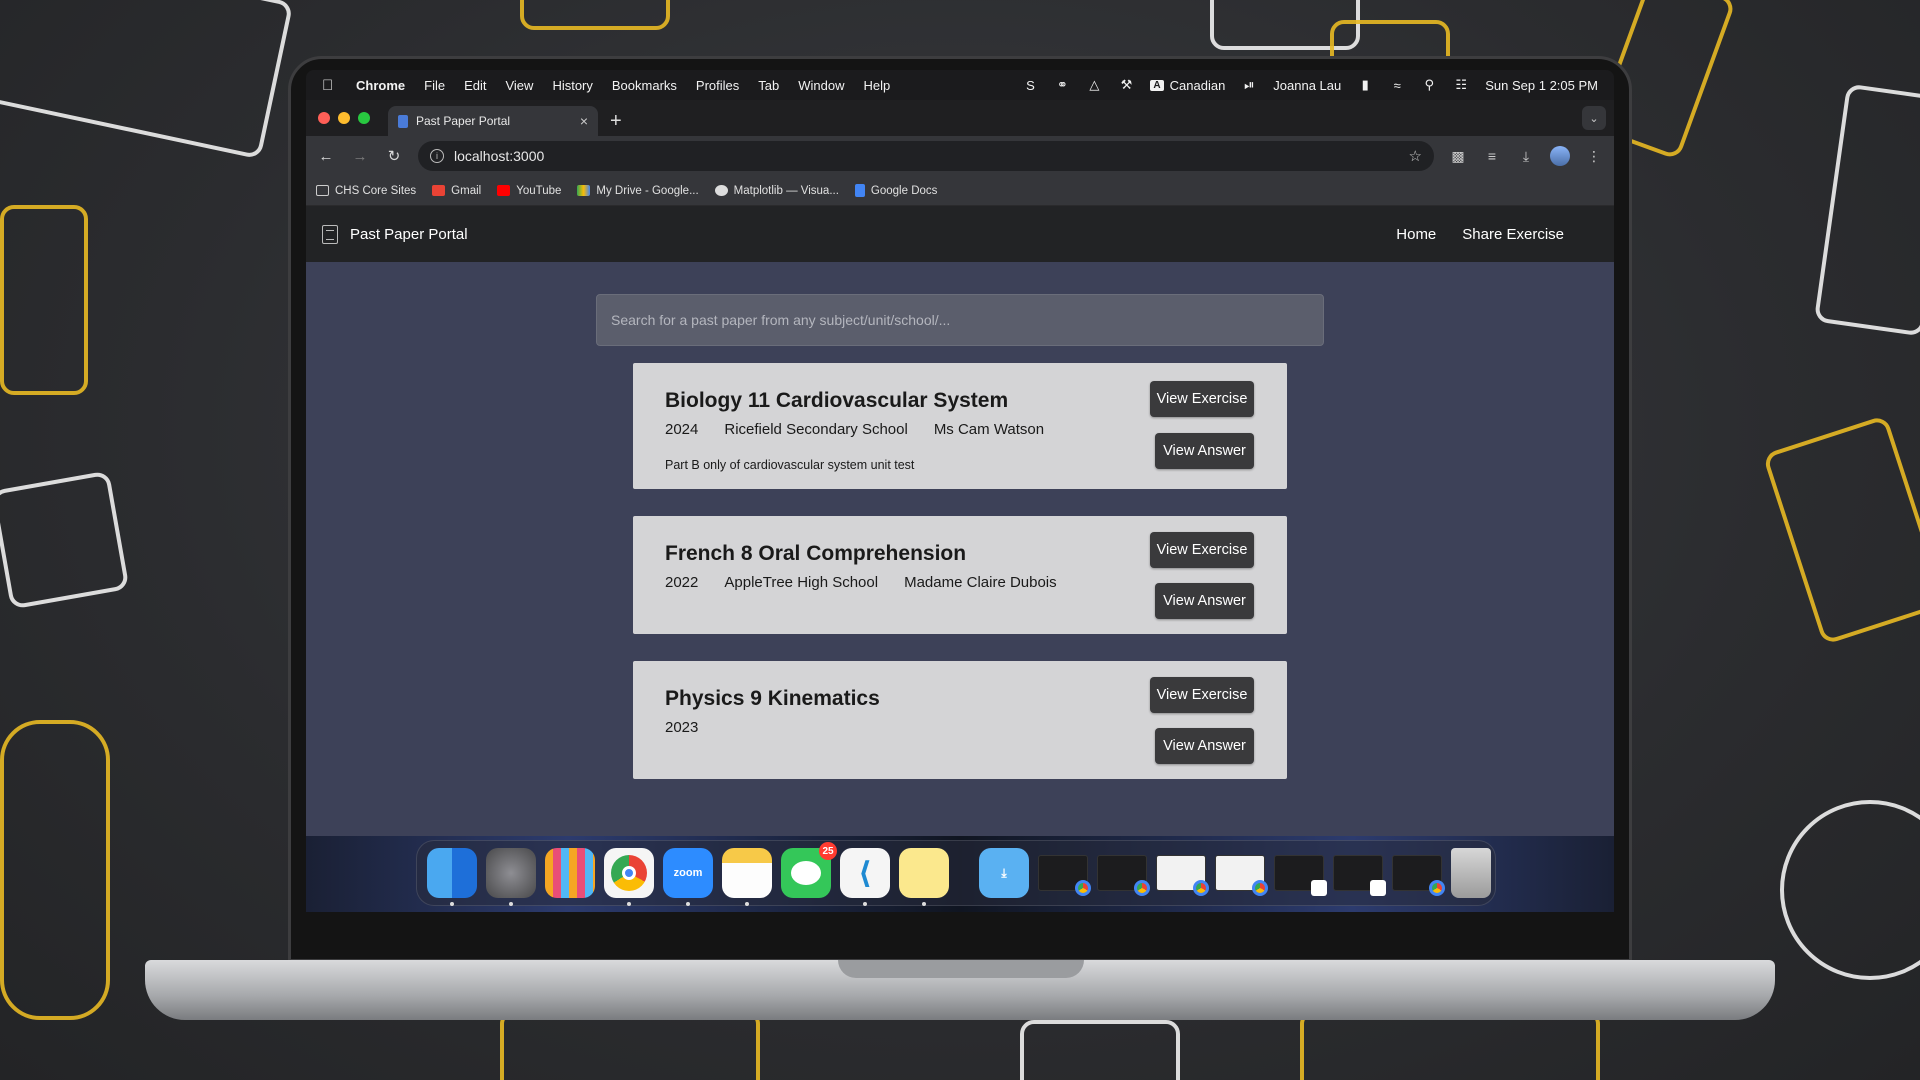  I want to click on chrome-tab-strip: Past Paper Portal × + ⌄, so click(960, 118).